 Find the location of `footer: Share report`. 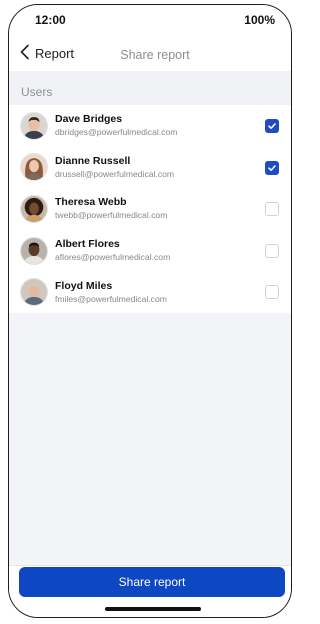

footer: Share report is located at coordinates (150, 591).